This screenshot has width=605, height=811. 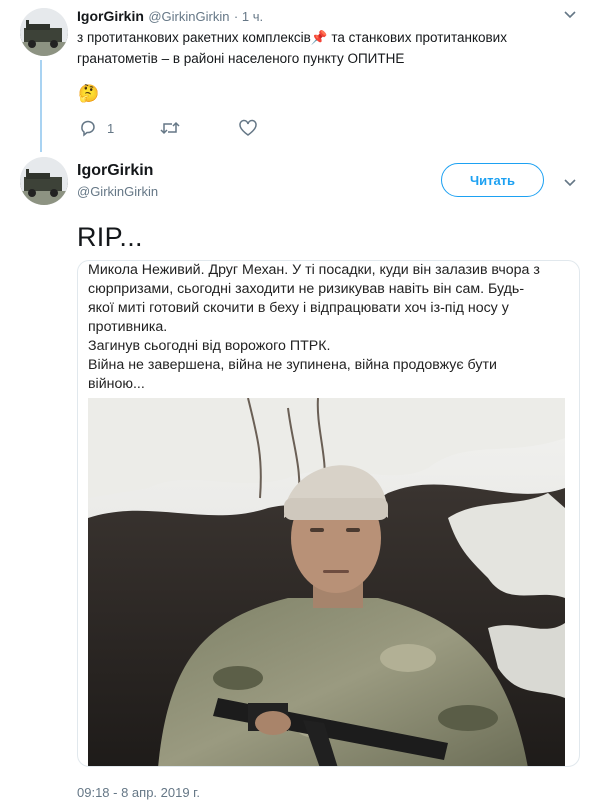 I want to click on reply-button: 1, so click(x=96, y=128).